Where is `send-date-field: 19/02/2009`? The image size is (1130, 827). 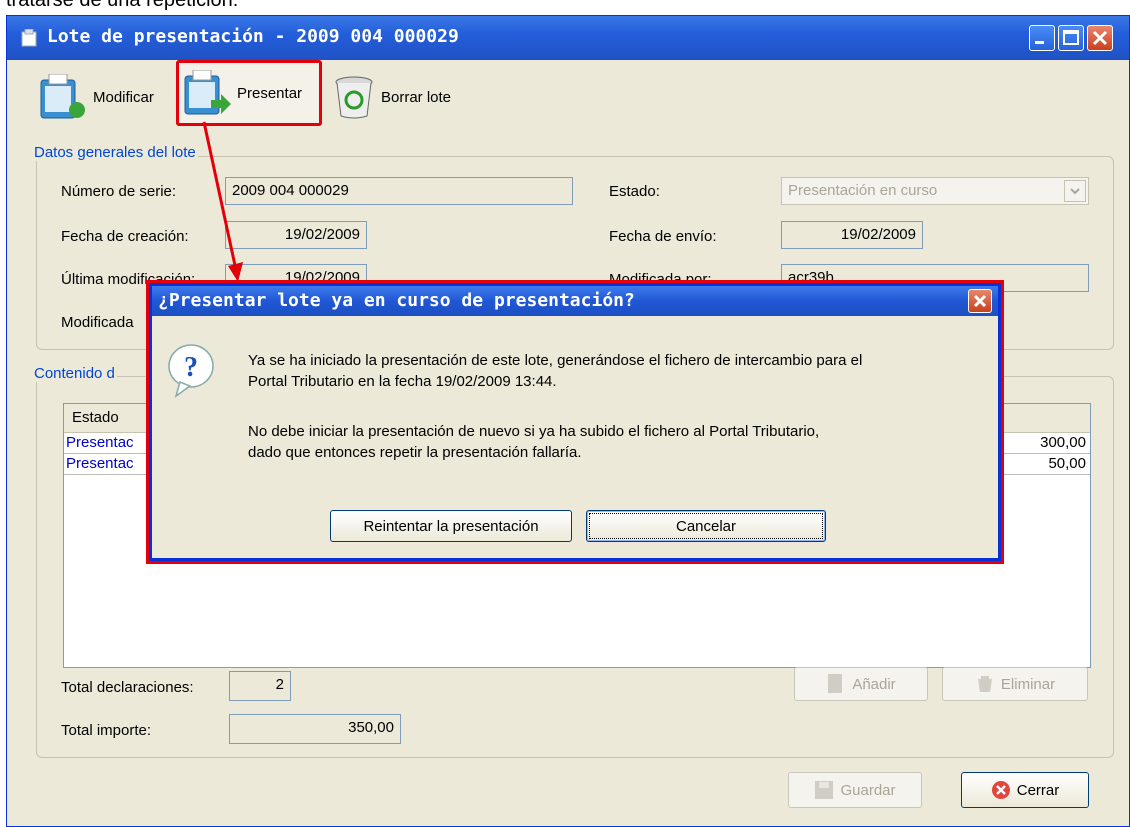
send-date-field: 19/02/2009 is located at coordinates (852, 235).